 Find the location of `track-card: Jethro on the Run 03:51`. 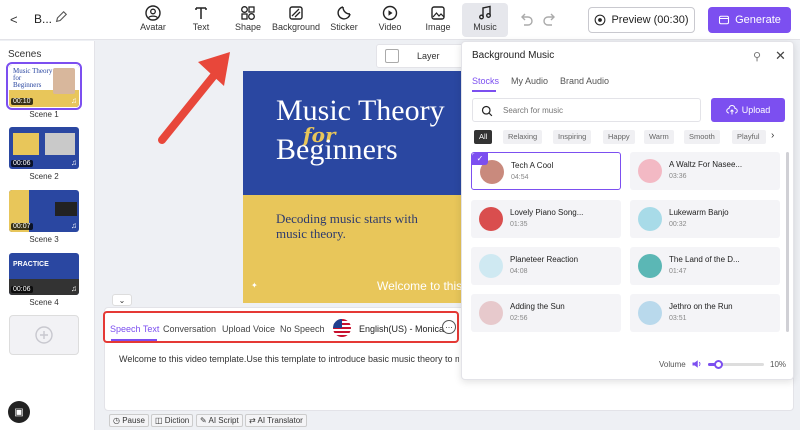

track-card: Jethro on the Run 03:51 is located at coordinates (705, 313).